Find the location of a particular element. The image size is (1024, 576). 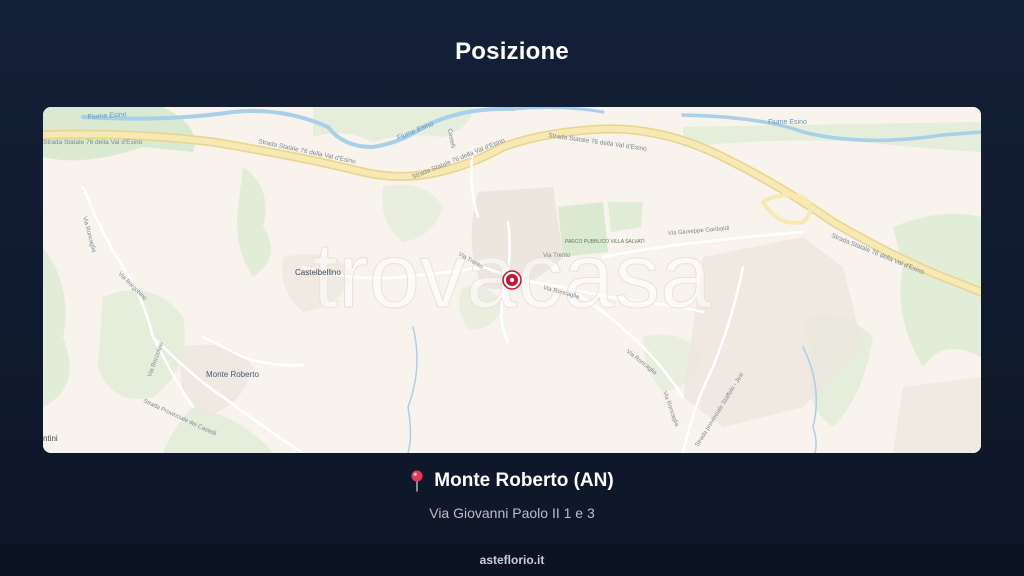

property-marker is located at coordinates (512, 280).